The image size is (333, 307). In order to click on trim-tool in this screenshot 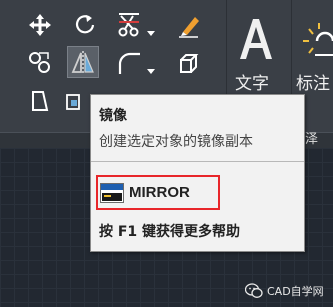, I will do `click(129, 25)`.